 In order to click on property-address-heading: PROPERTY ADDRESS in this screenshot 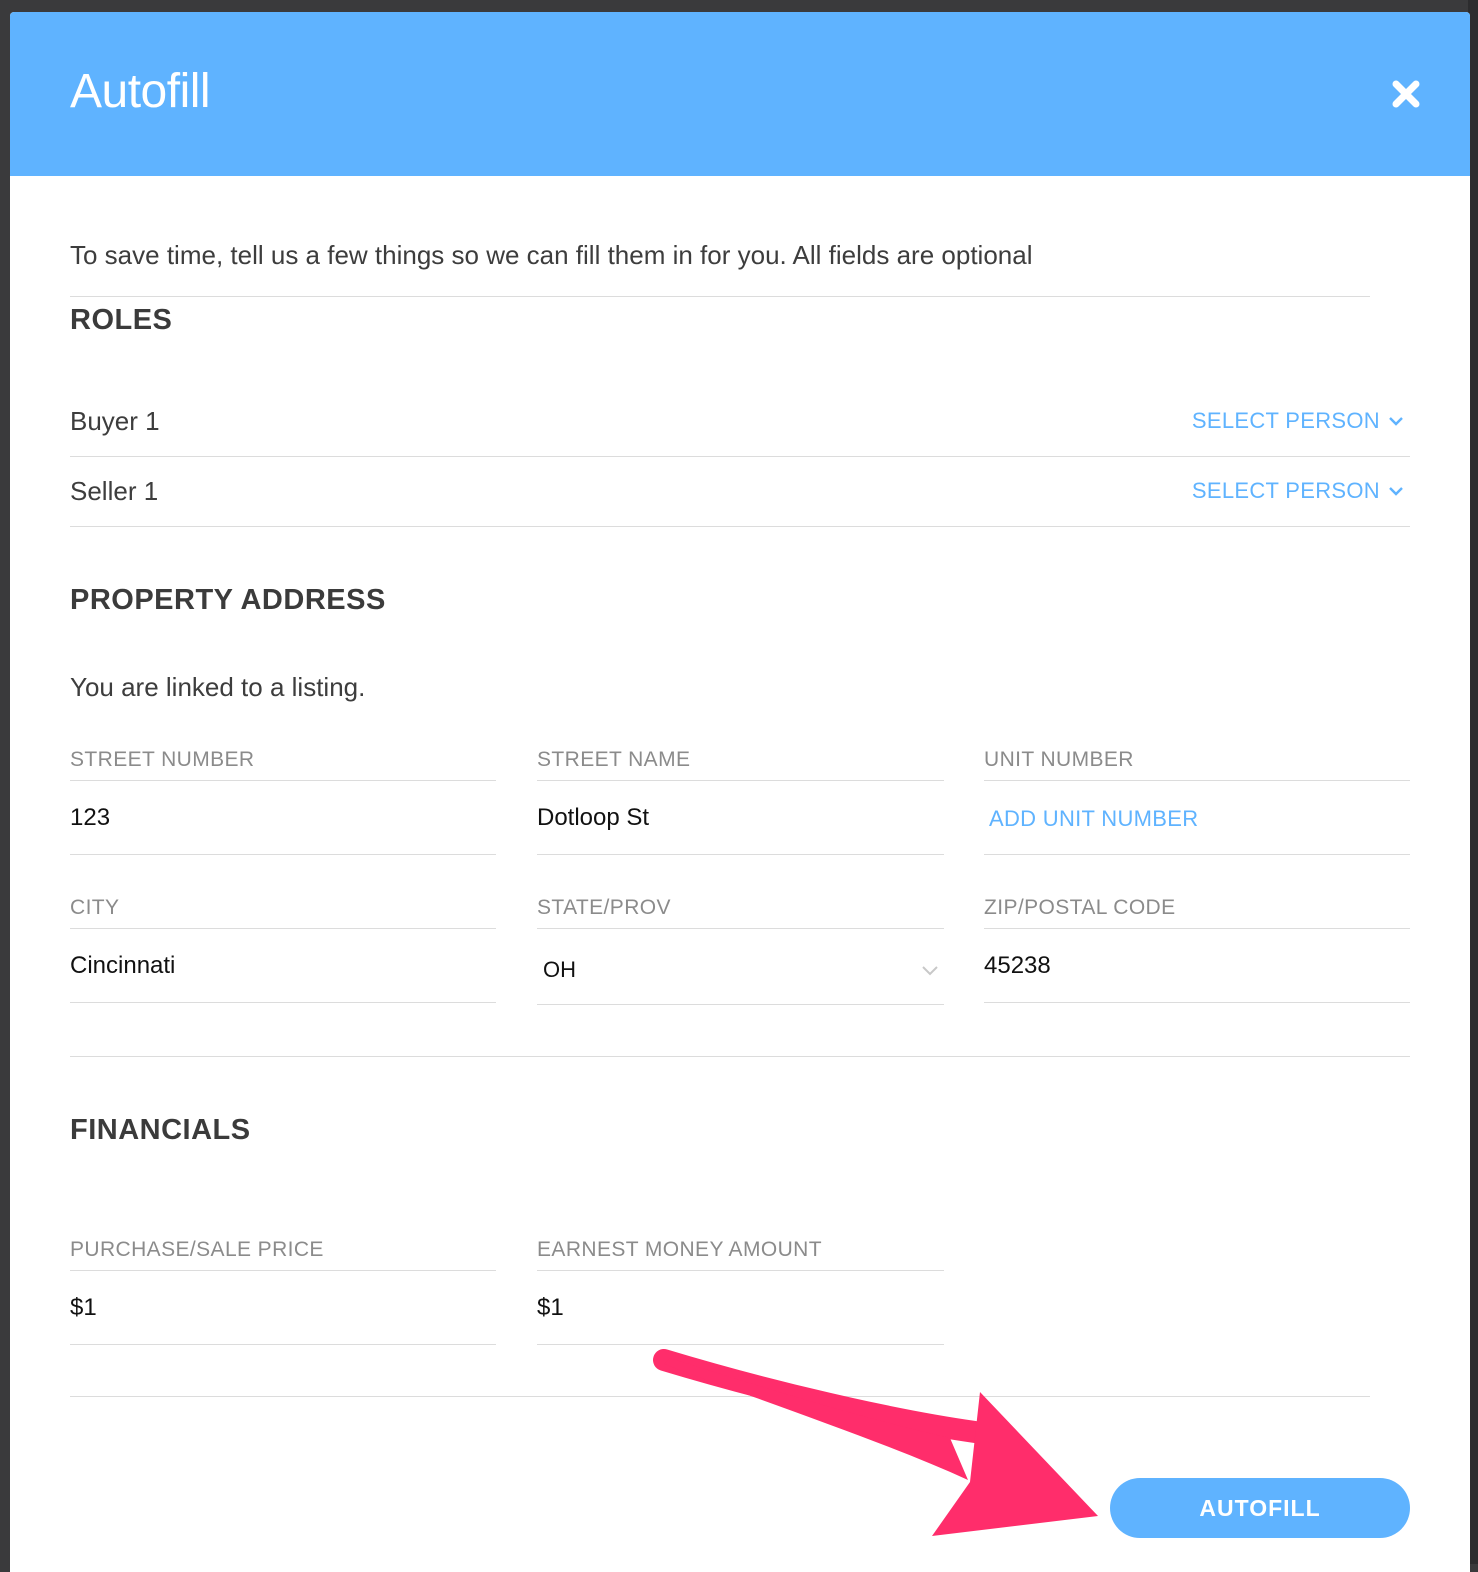, I will do `click(228, 600)`.